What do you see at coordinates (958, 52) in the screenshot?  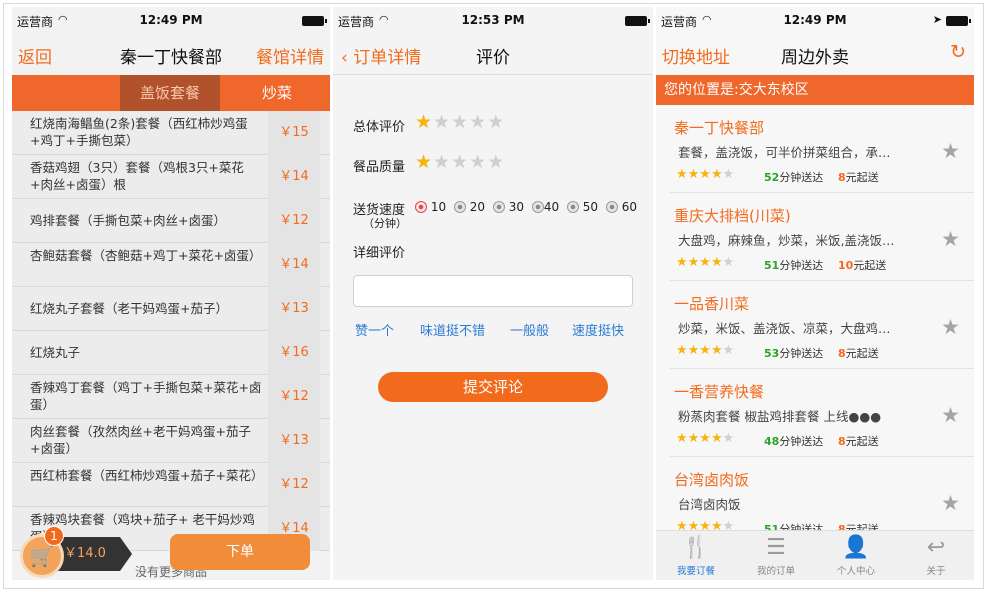 I see `refresh-icon: ↻` at bounding box center [958, 52].